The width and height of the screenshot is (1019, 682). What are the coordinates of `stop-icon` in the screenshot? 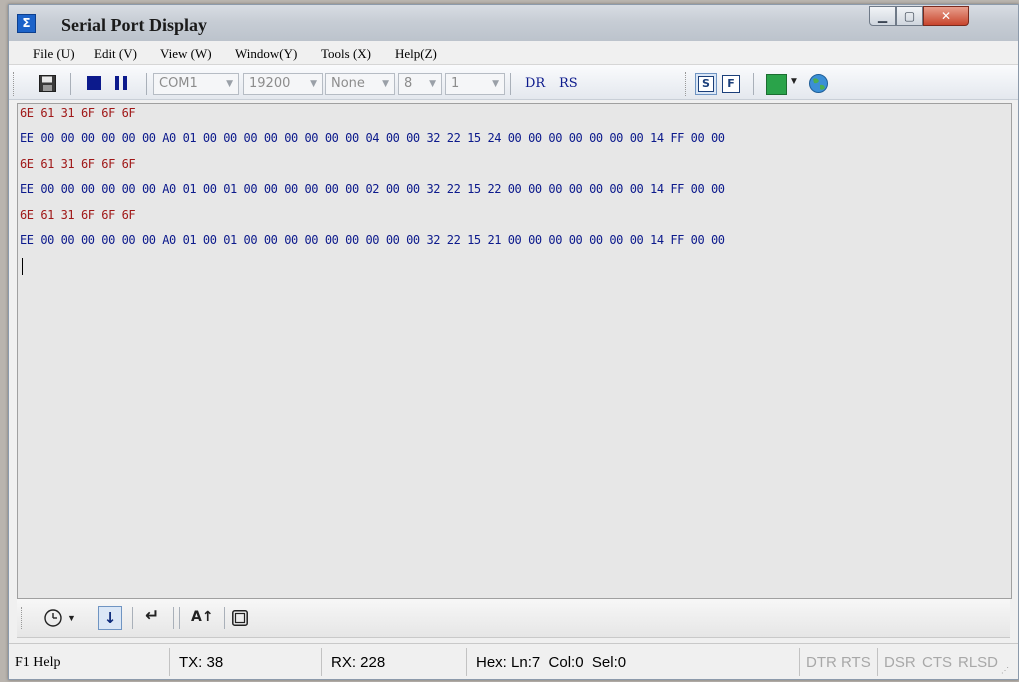 It's located at (94, 83).